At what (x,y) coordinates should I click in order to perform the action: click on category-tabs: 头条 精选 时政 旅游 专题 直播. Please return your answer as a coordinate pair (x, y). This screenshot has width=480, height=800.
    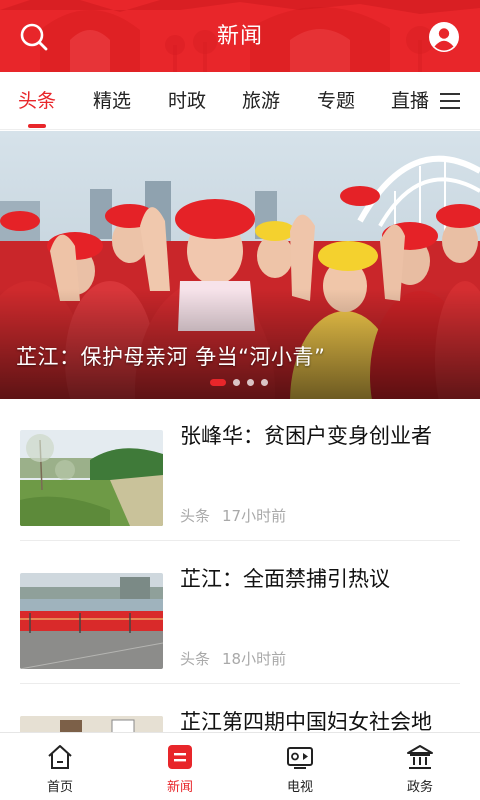
    Looking at the image, I should click on (240, 101).